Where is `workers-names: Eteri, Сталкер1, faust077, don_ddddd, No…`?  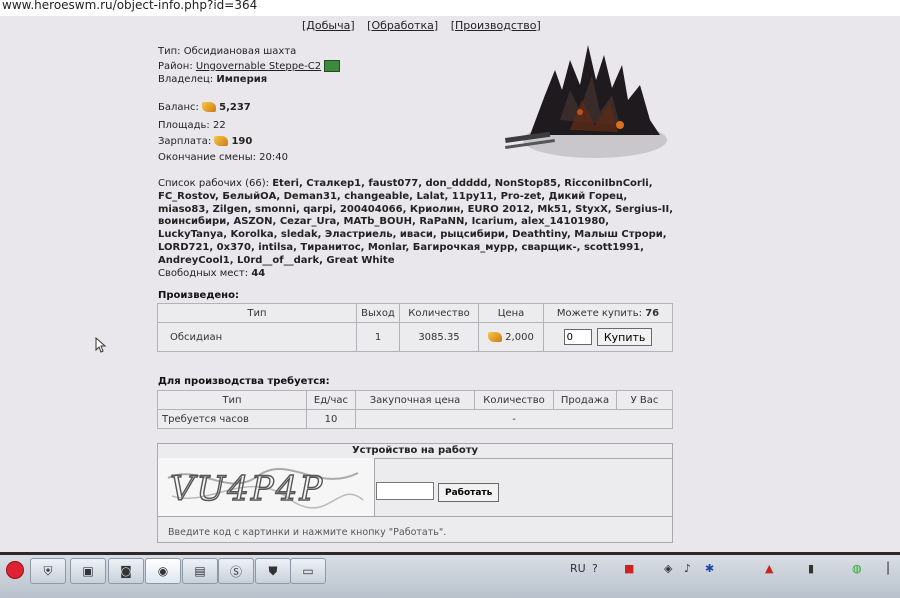 workers-names: Eteri, Сталкер1, faust077, don_ddddd, No… is located at coordinates (416, 222).